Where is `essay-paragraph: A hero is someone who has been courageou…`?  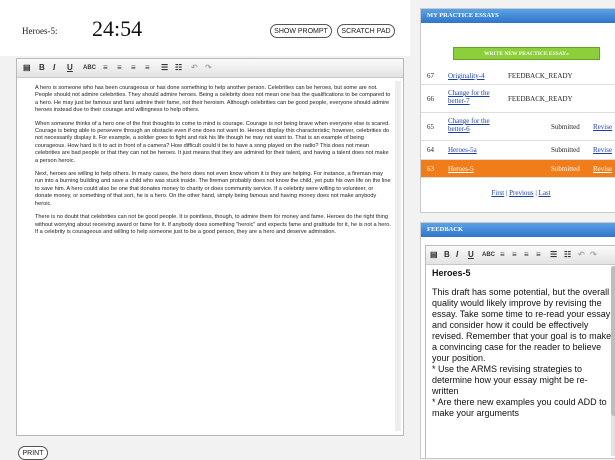
essay-paragraph: A hero is someone who has been courageou… is located at coordinates (213, 99).